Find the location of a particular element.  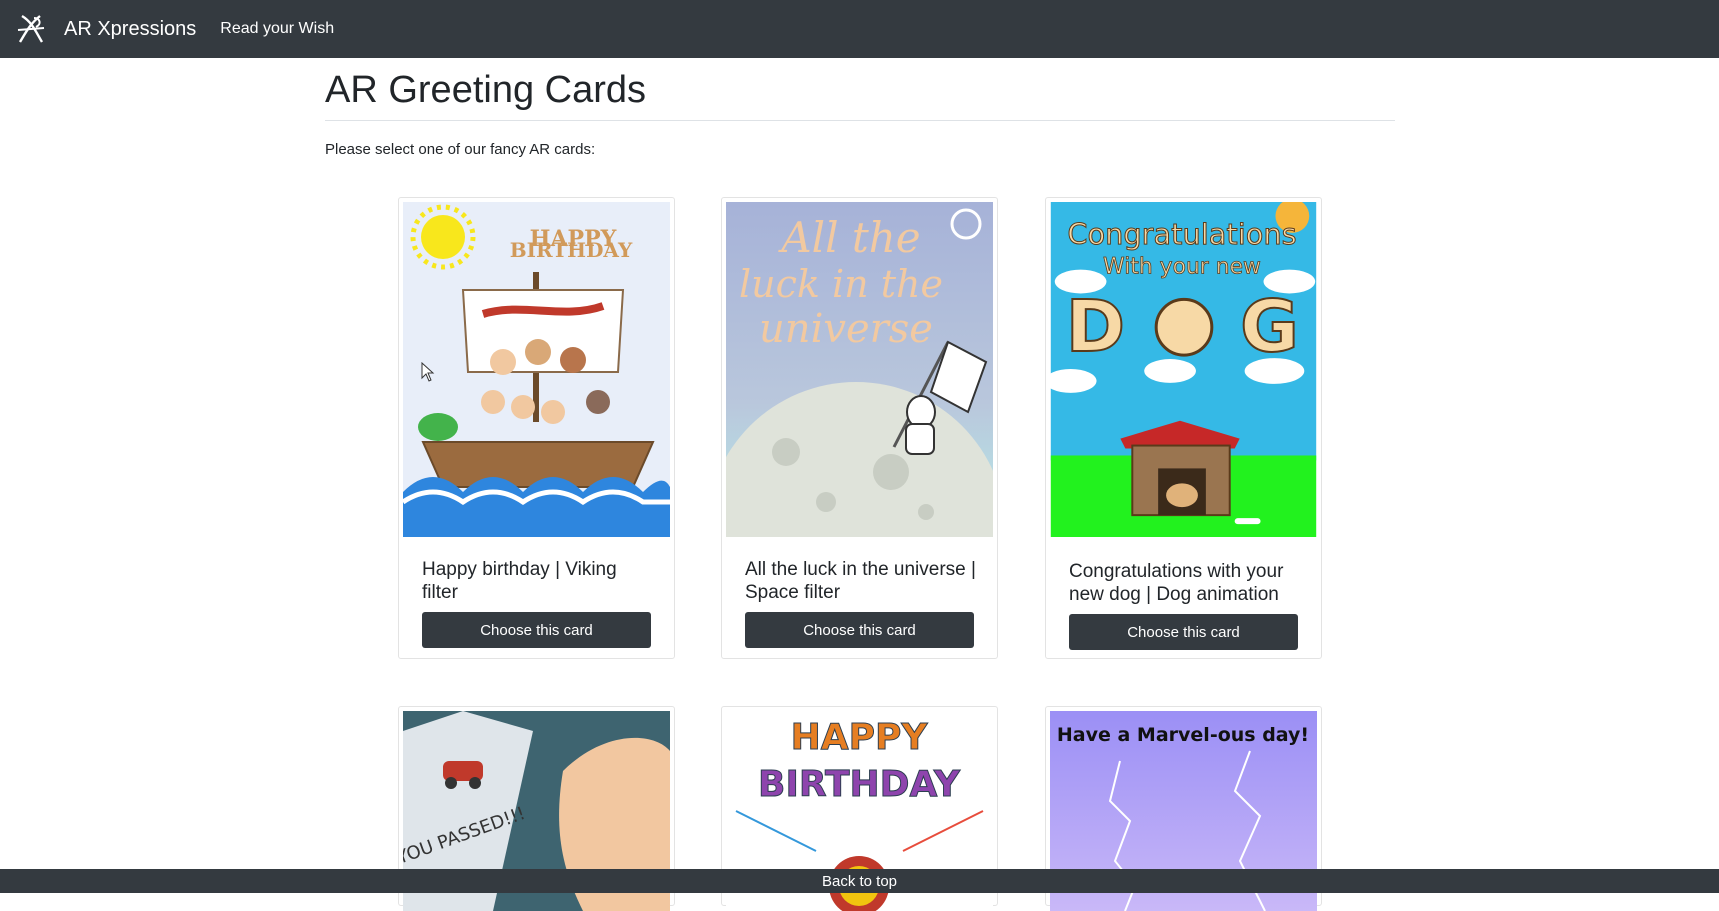

card-image-text: With your new is located at coordinates (1182, 267).